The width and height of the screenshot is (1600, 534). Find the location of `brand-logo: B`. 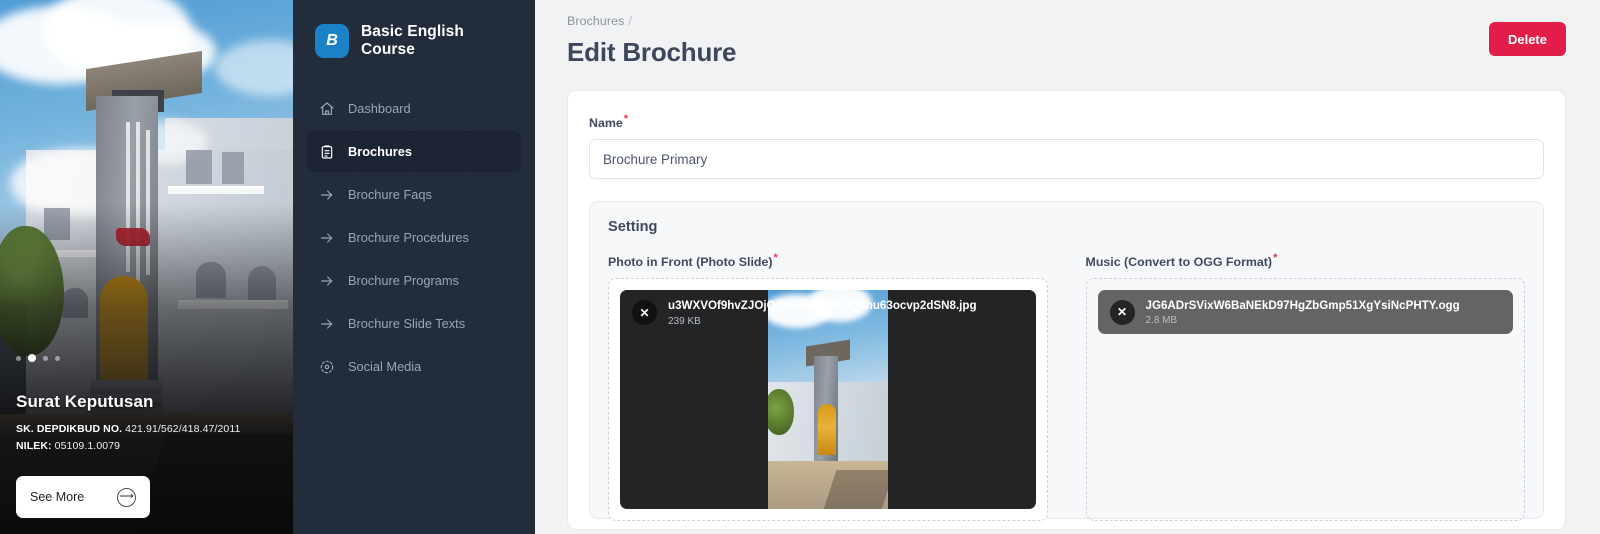

brand-logo: B is located at coordinates (332, 41).